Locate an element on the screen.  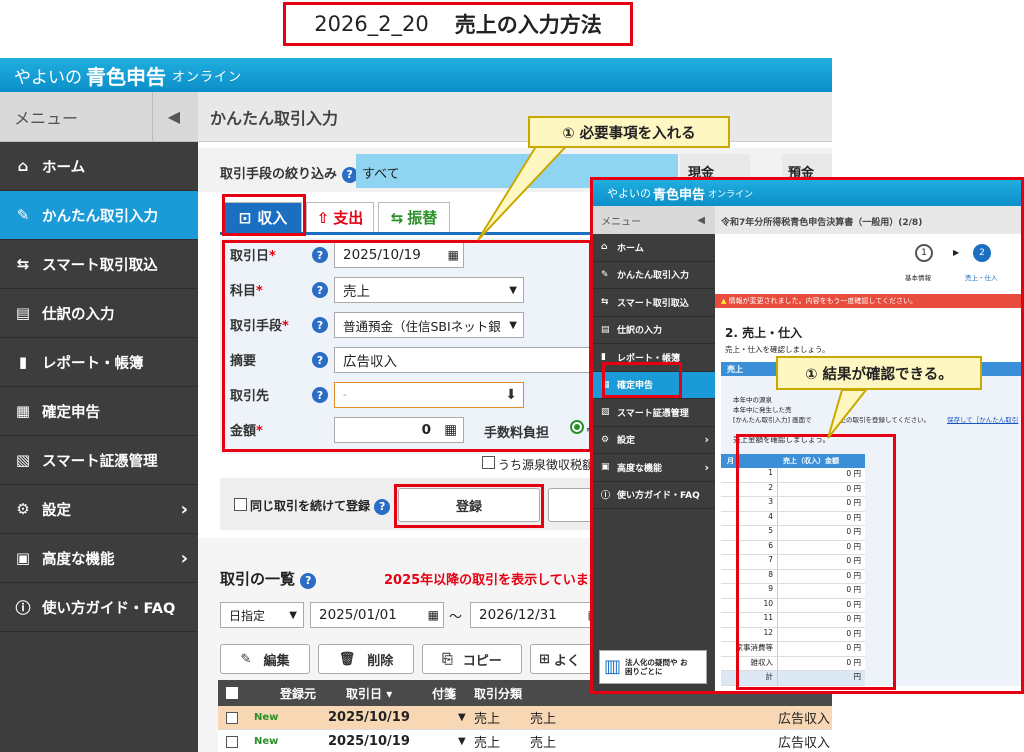
warning-icon: ▲ is located at coordinates (724, 301).